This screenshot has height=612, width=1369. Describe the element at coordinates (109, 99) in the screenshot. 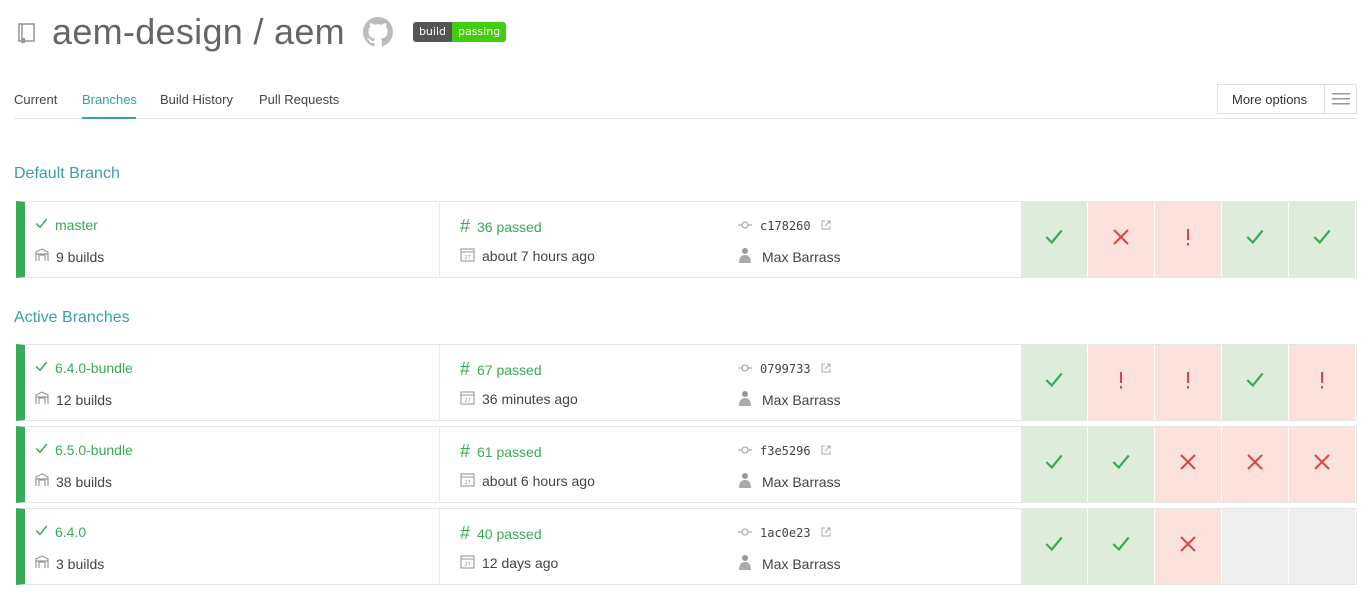

I see `tab-branches: Branches` at that location.